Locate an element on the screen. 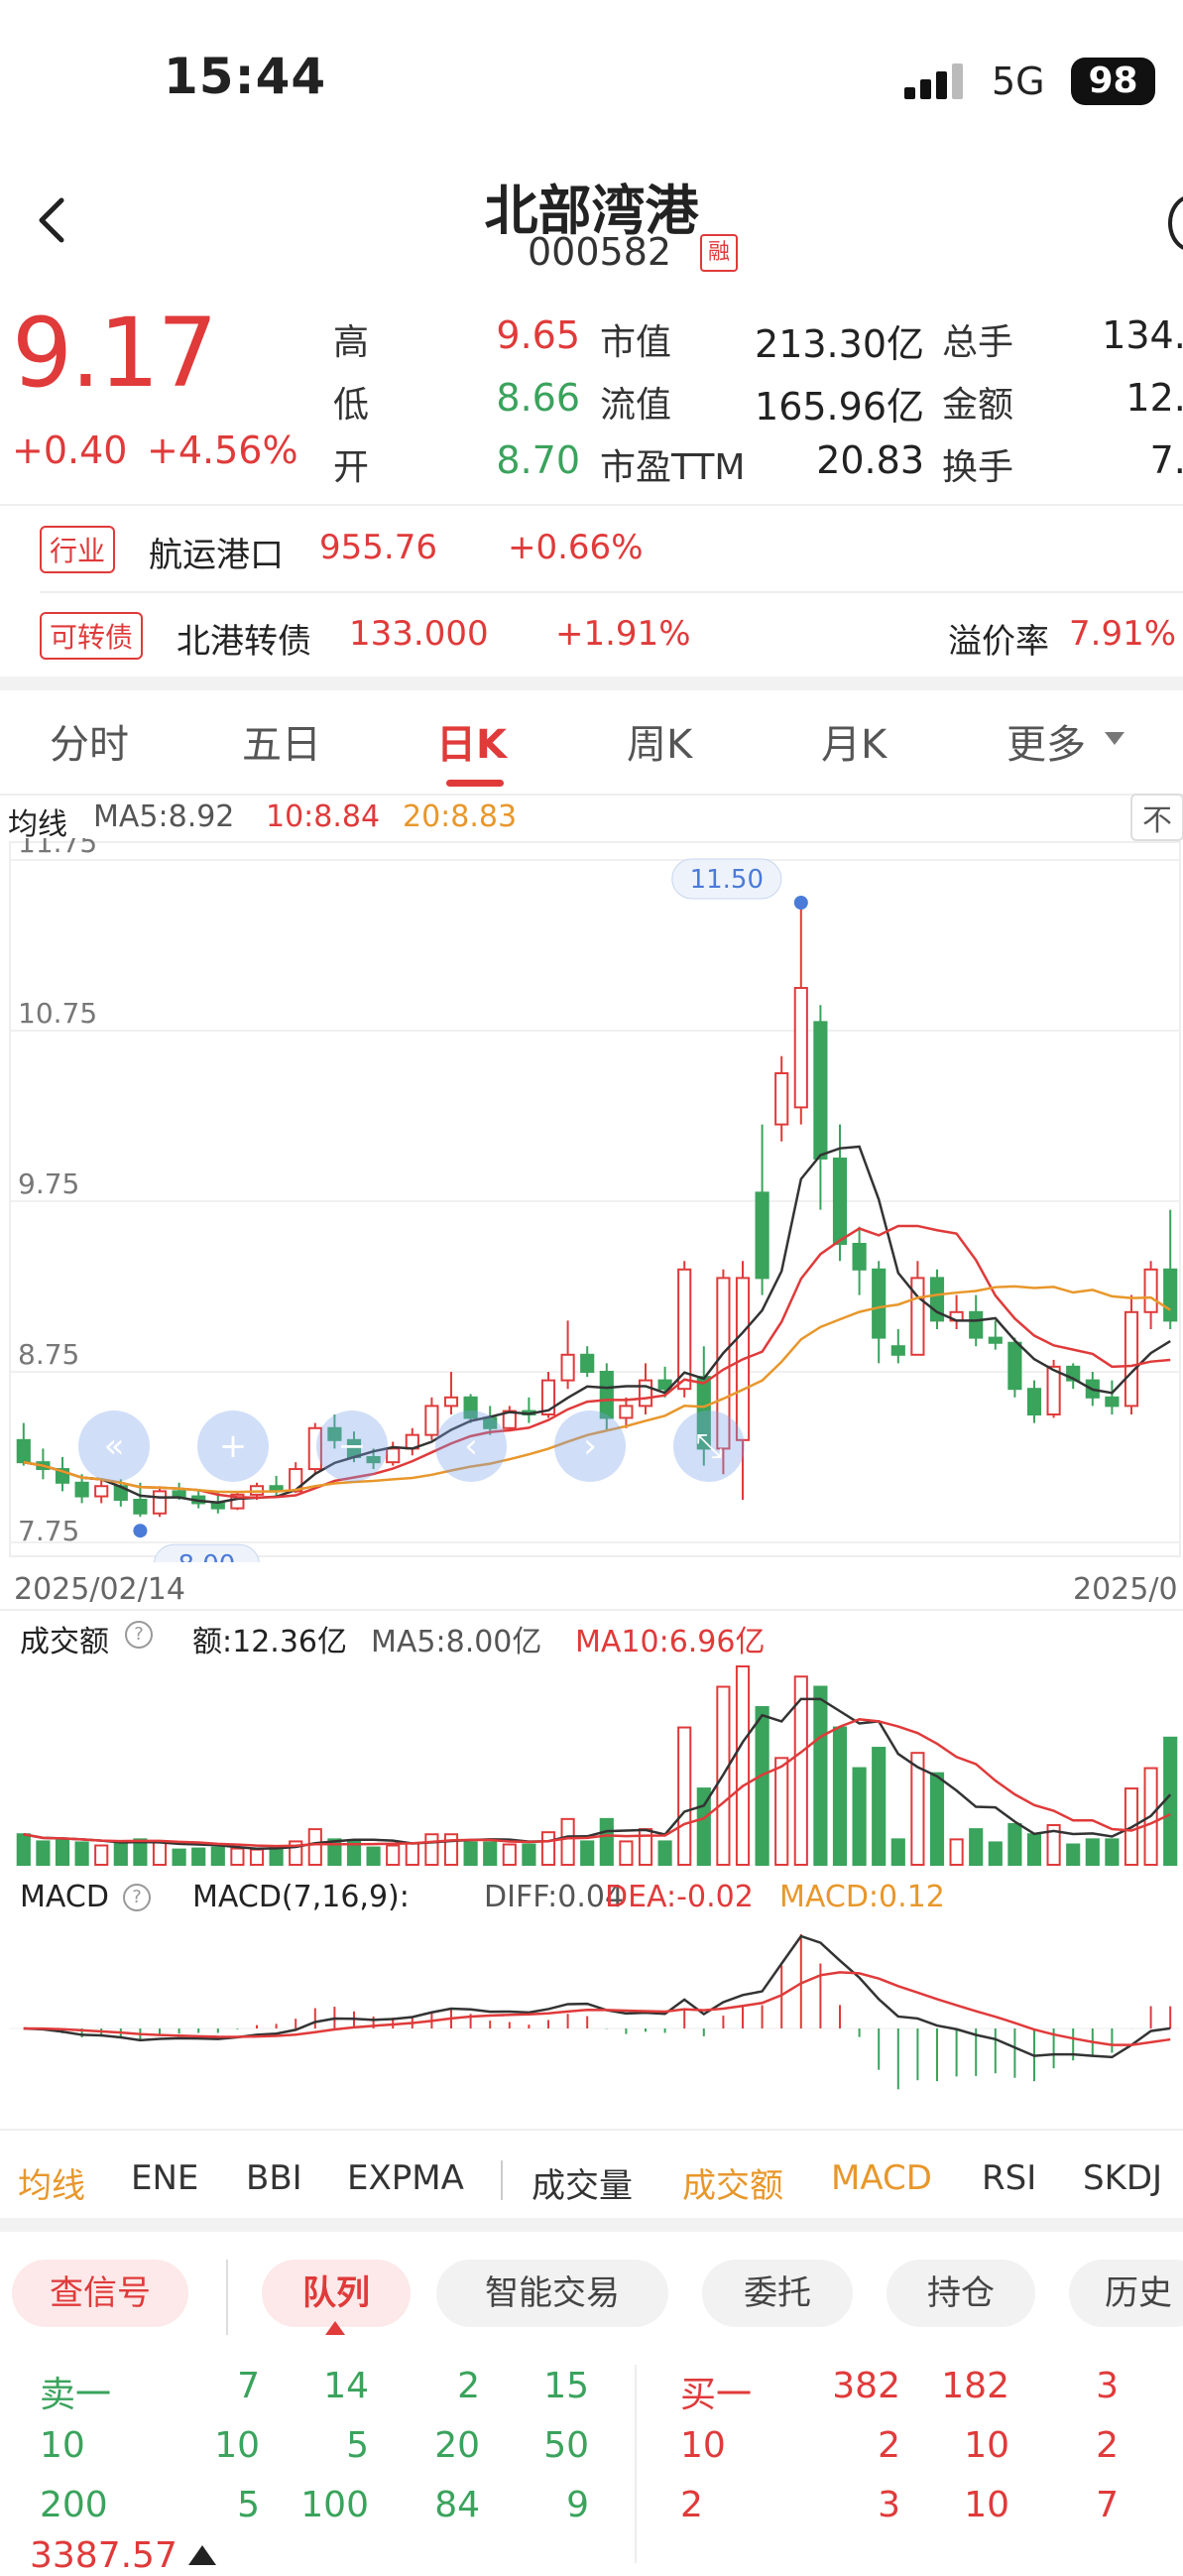 The height and width of the screenshot is (2576, 1183). current-price: 9.17 is located at coordinates (115, 353).